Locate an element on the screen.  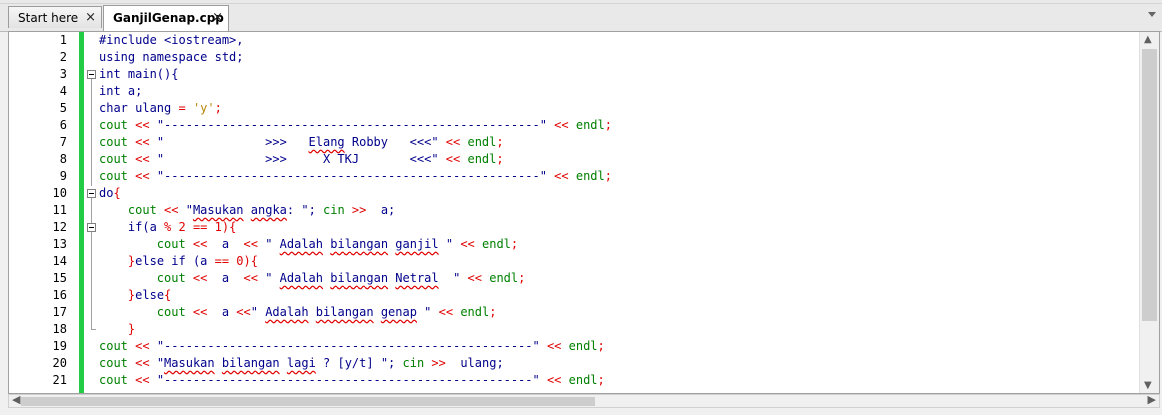
vertical-scrollbar: ▲ ▼ is located at coordinates (1149, 212).